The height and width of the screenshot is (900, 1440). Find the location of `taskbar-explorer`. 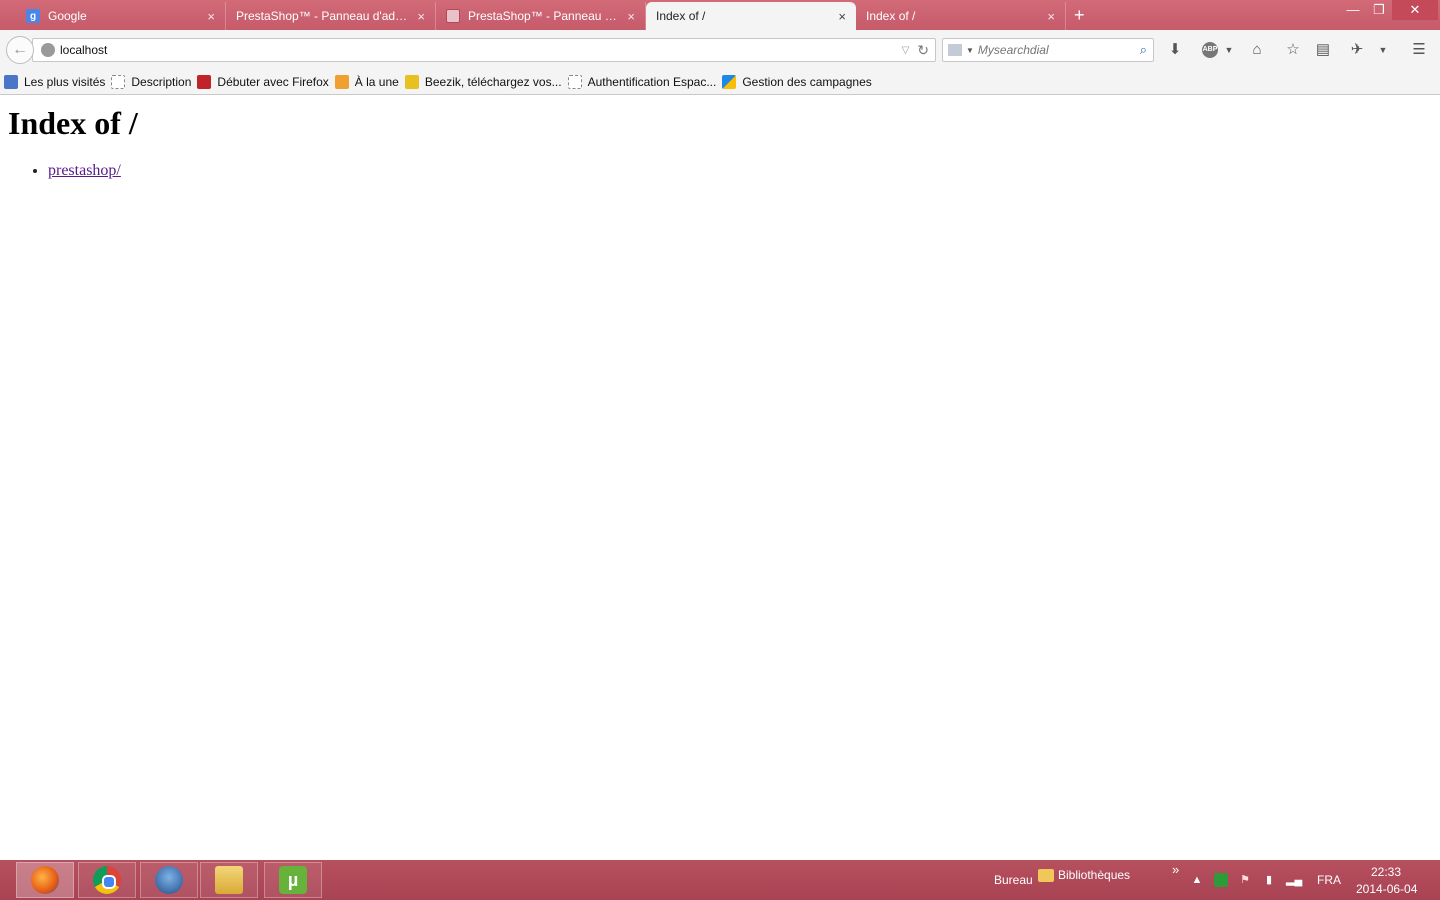

taskbar-explorer is located at coordinates (229, 880).